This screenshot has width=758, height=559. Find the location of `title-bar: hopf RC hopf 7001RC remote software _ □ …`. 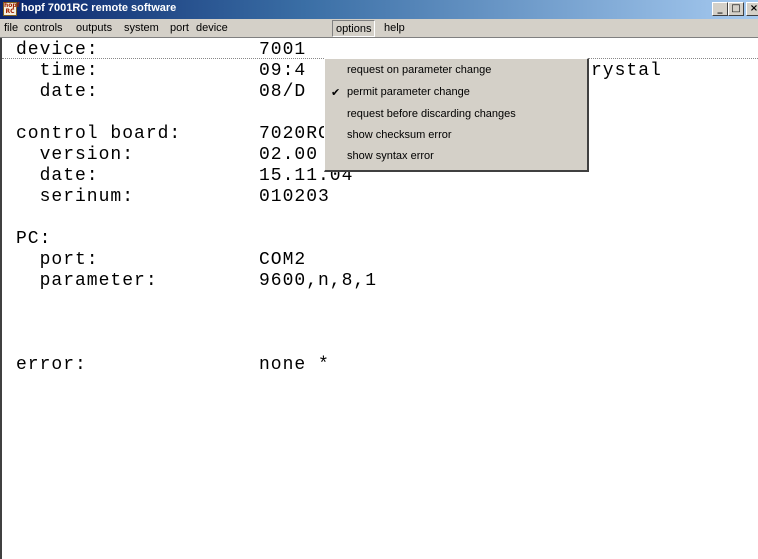

title-bar: hopf RC hopf 7001RC remote software _ □ … is located at coordinates (379, 9).